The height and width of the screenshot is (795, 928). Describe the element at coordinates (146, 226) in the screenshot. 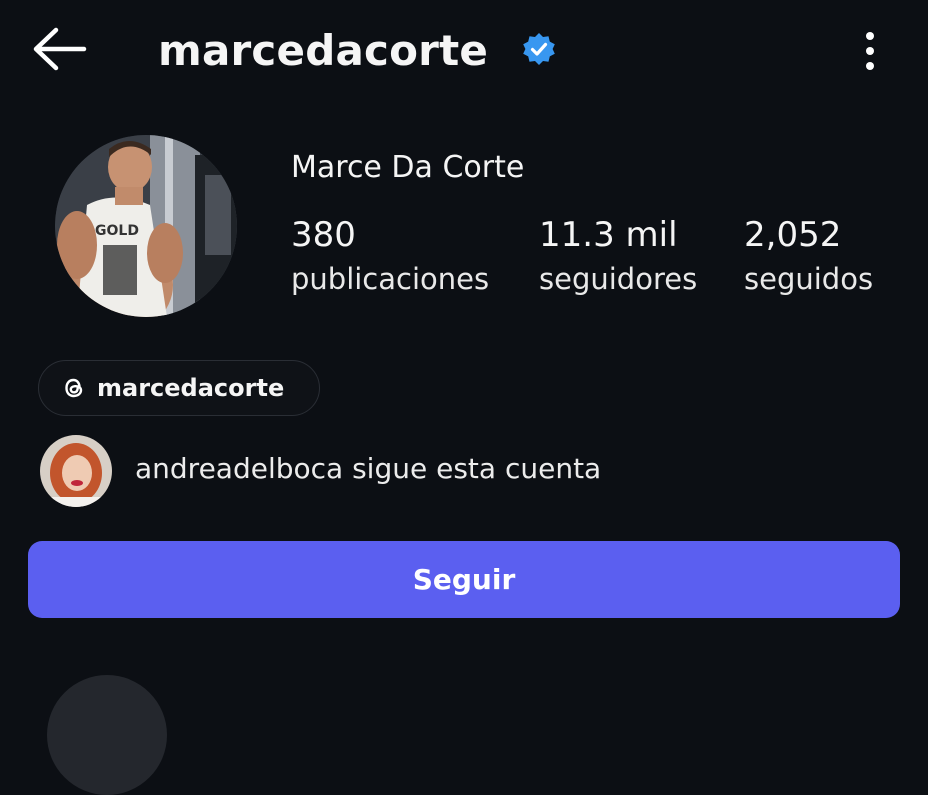

I see `profile-avatar: GOLD` at that location.